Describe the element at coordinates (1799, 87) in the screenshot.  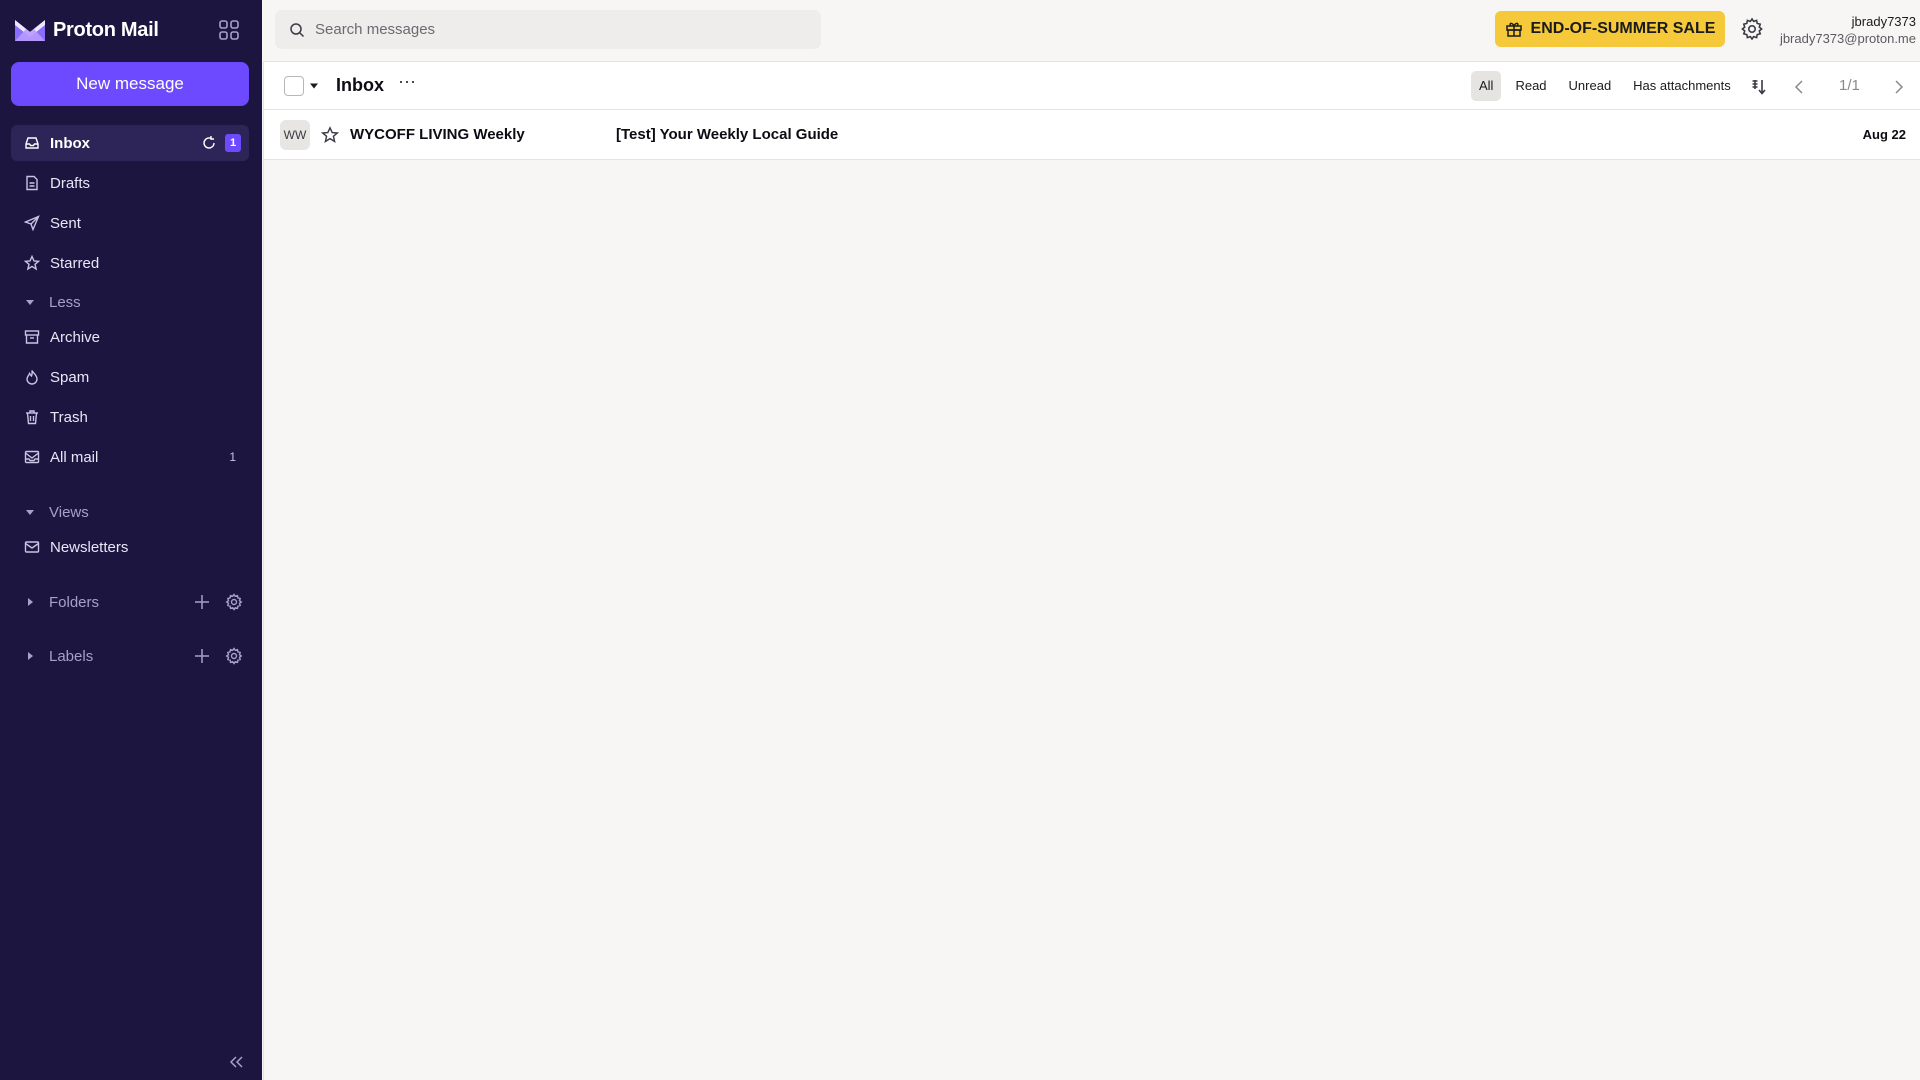
I see `chevron-left-icon` at that location.